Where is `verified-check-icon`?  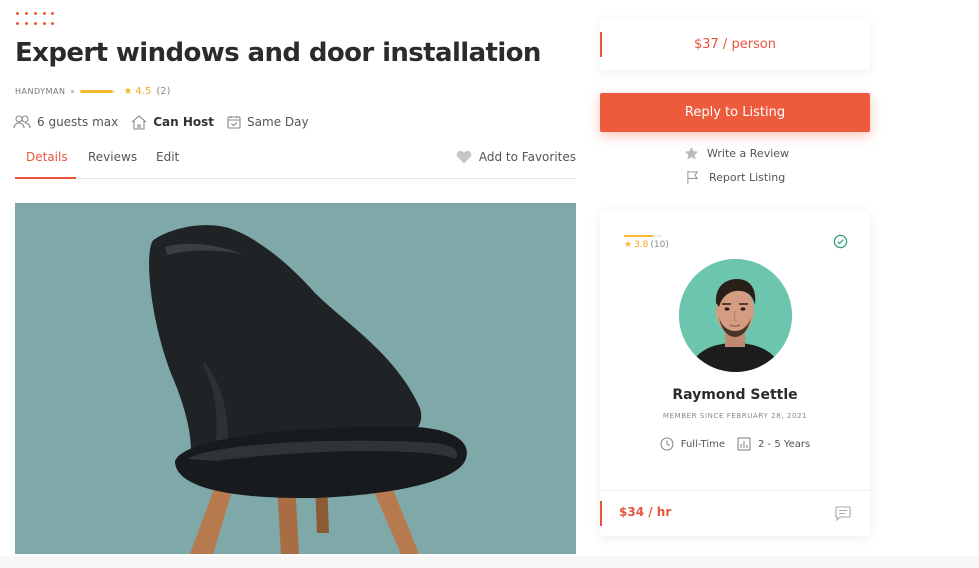
verified-check-icon is located at coordinates (840, 241).